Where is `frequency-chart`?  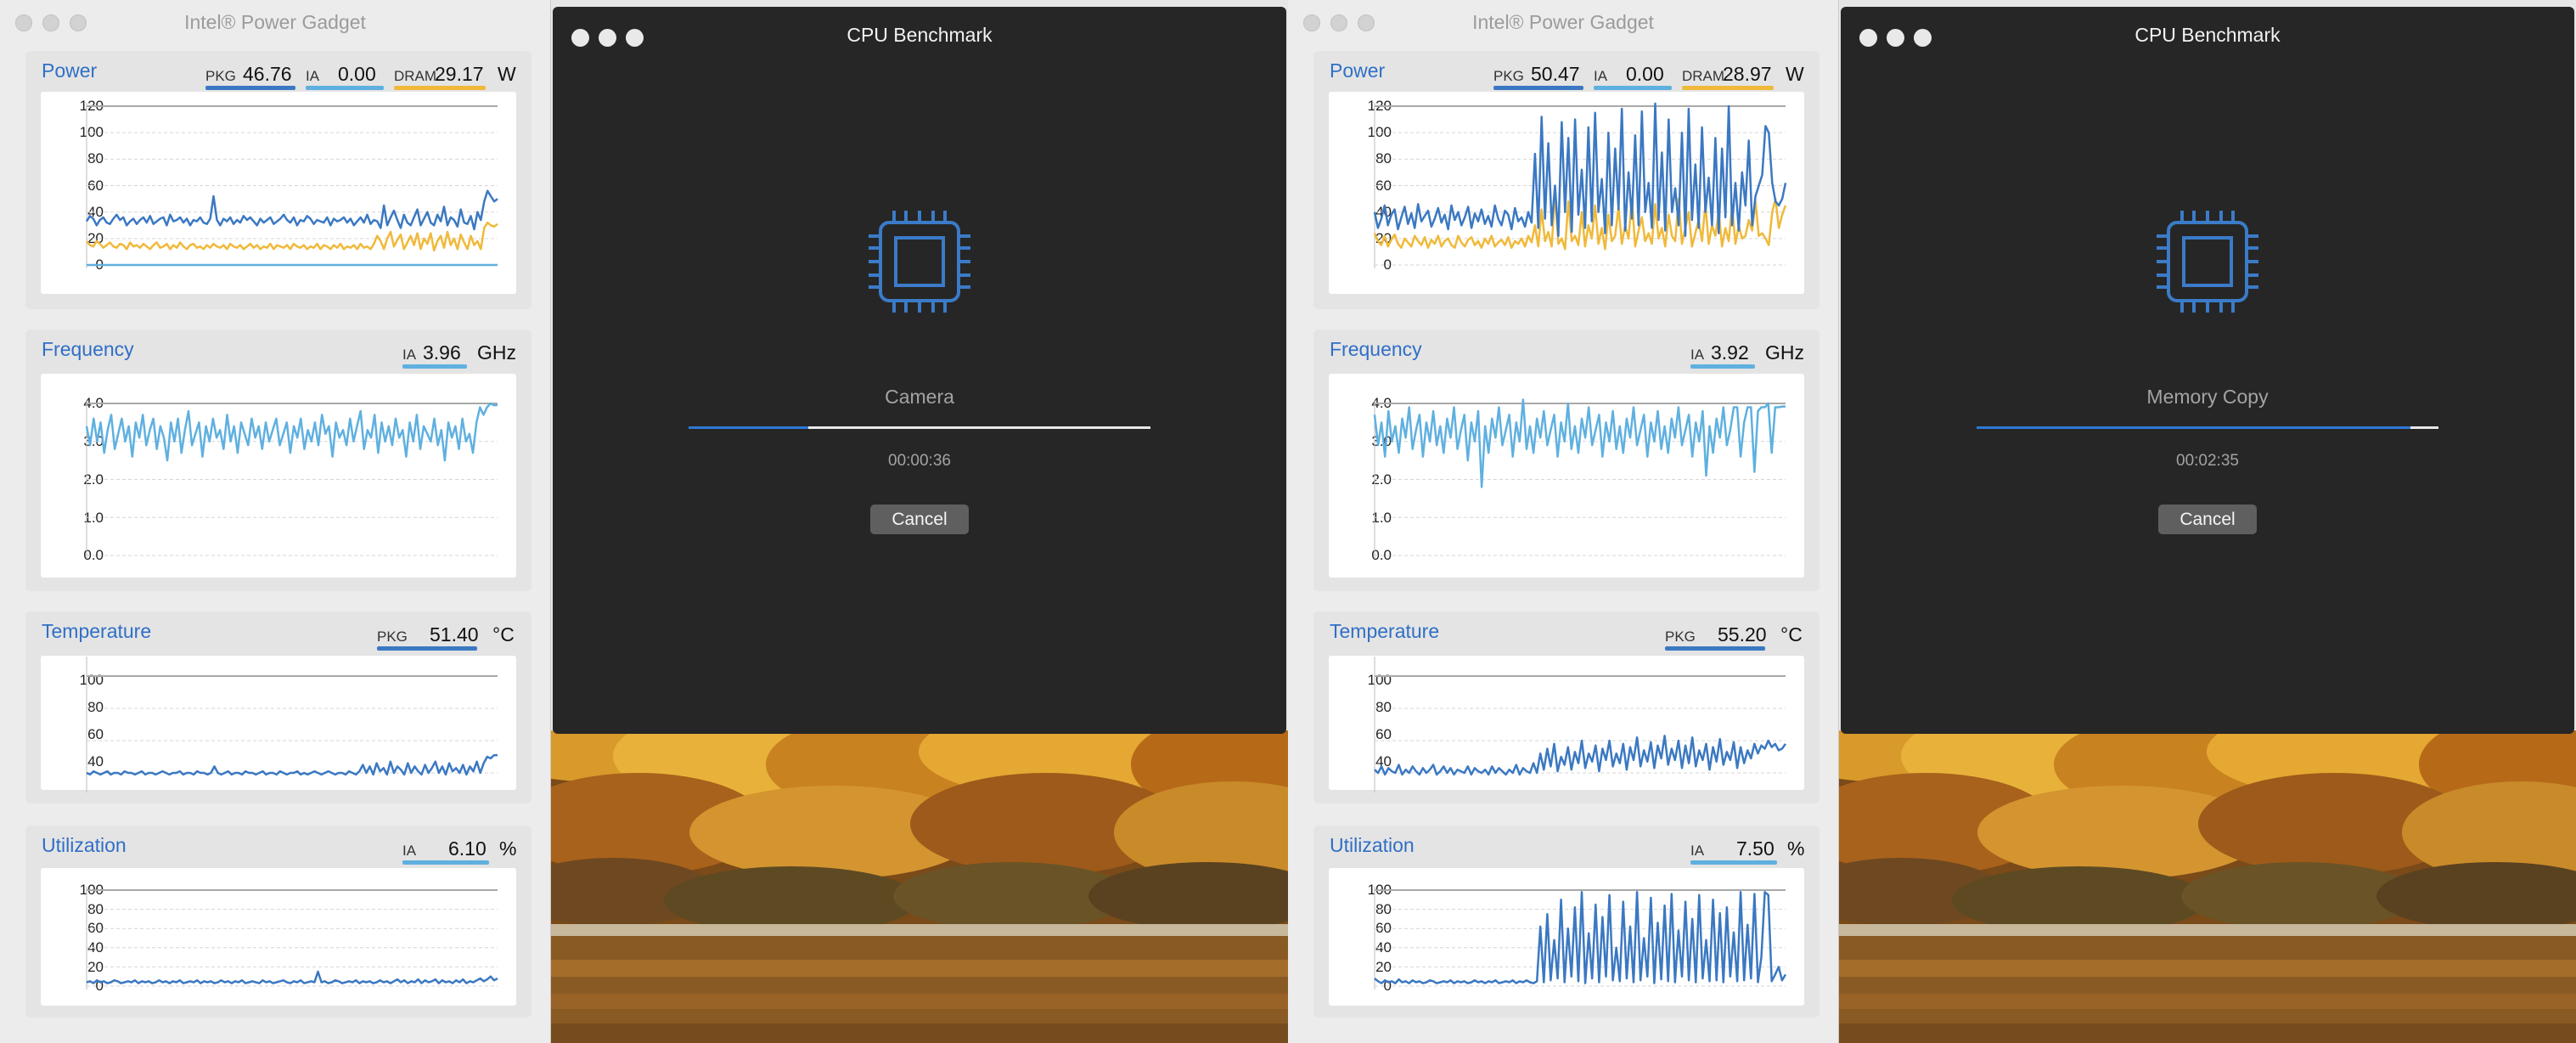 frequency-chart is located at coordinates (1579, 479).